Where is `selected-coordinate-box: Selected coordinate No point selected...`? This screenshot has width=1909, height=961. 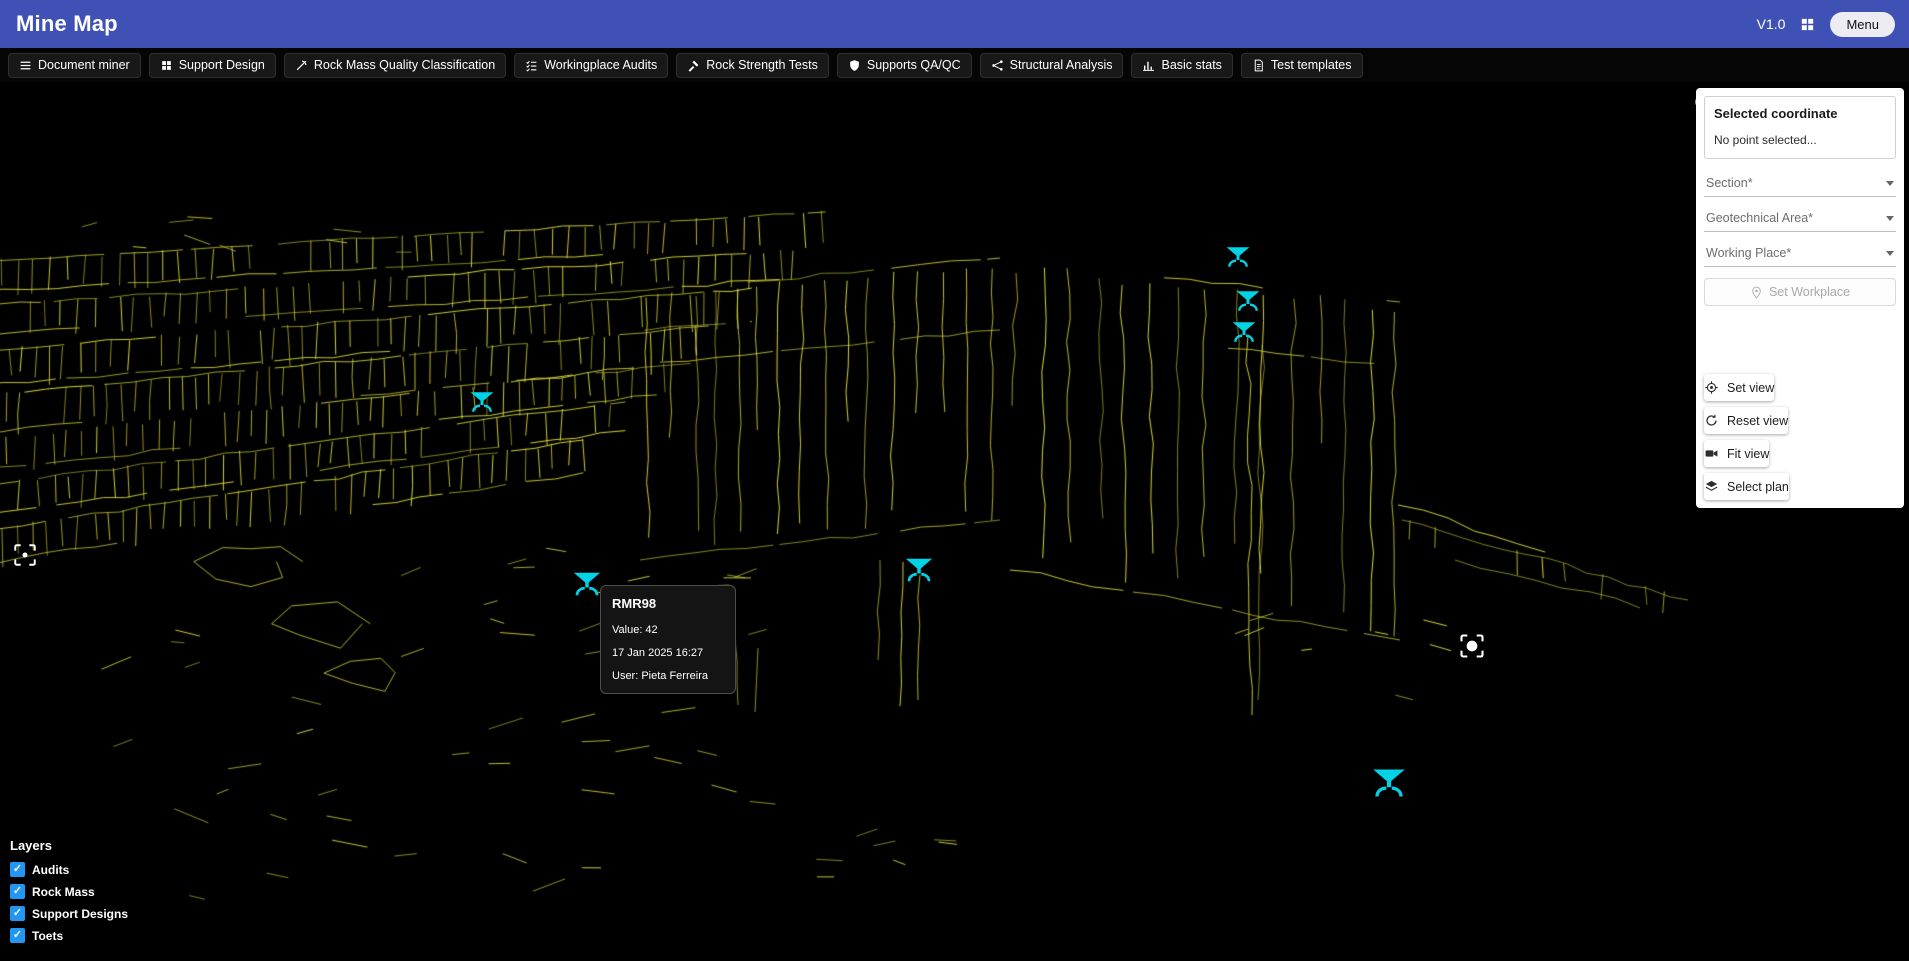
selected-coordinate-box: Selected coordinate No point selected... is located at coordinates (1800, 127).